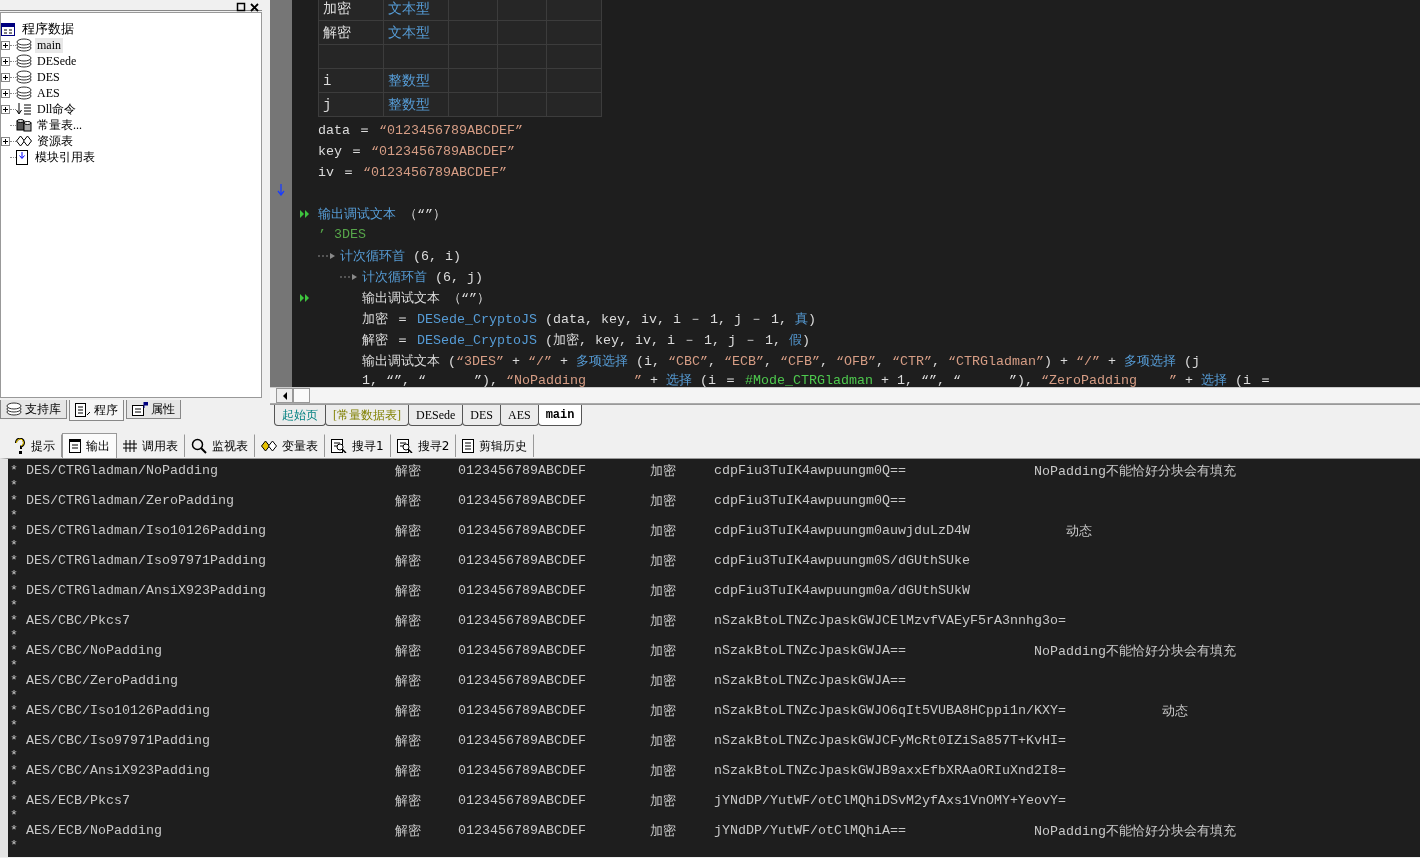 Image resolution: width=1420 pixels, height=858 pixels. Describe the element at coordinates (55, 141) in the screenshot. I see `tree-item: 资源表` at that location.